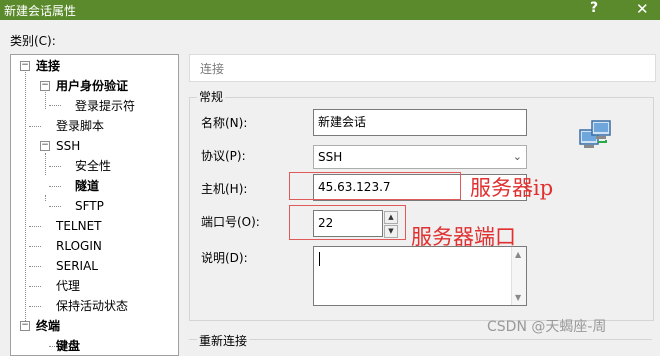  I want to click on tree-item-ssh: SSH, so click(68, 146).